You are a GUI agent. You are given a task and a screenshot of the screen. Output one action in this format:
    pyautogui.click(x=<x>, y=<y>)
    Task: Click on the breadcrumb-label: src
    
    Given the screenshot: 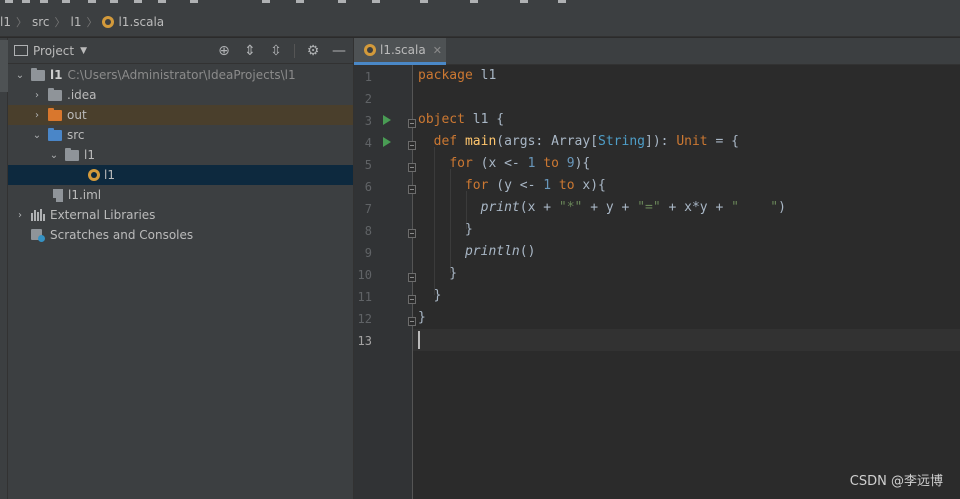 What is the action you would take?
    pyautogui.click(x=40, y=22)
    